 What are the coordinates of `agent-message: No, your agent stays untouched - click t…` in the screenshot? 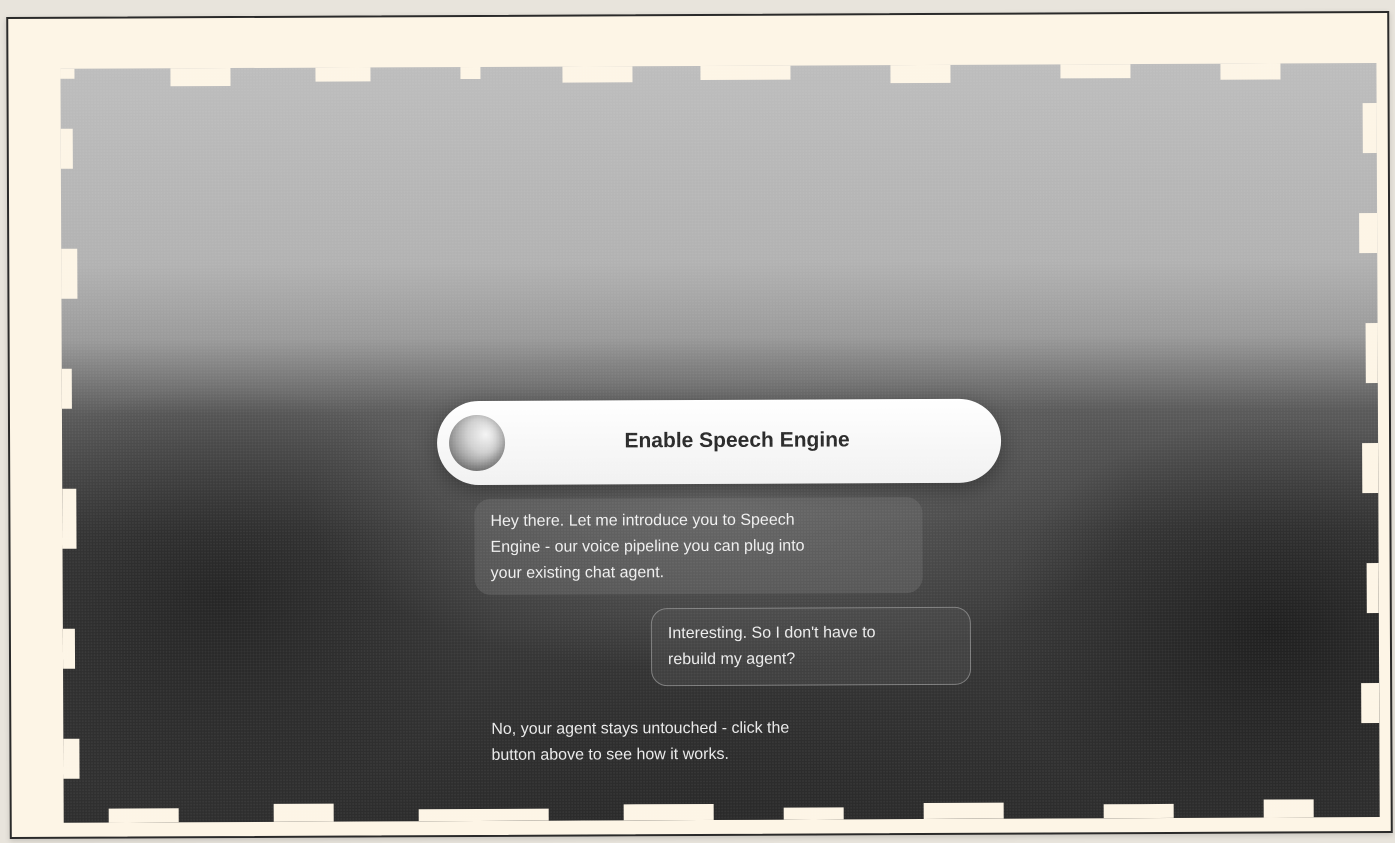 It's located at (640, 741).